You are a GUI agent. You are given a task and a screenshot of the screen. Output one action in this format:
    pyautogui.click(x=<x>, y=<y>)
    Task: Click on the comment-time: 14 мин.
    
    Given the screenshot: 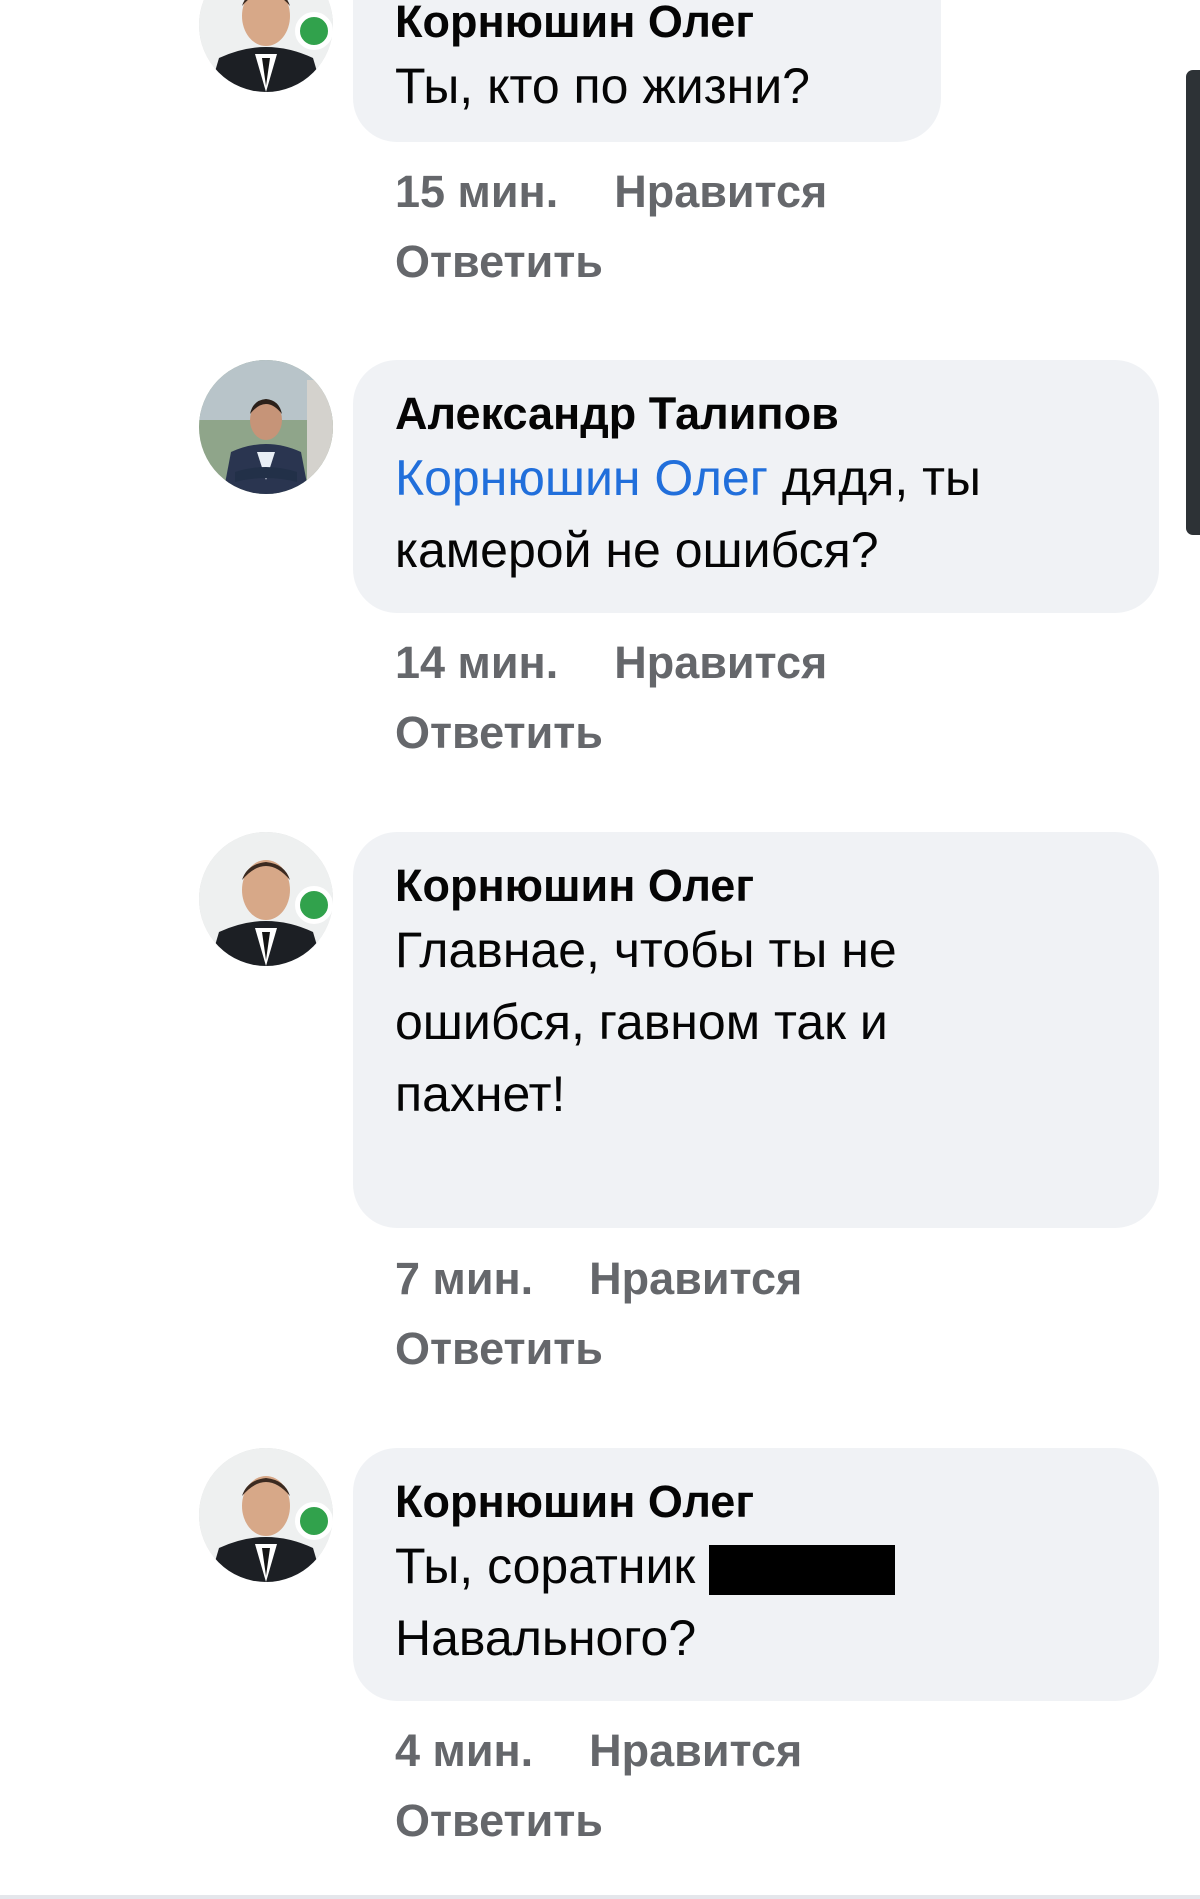 What is the action you would take?
    pyautogui.click(x=476, y=662)
    